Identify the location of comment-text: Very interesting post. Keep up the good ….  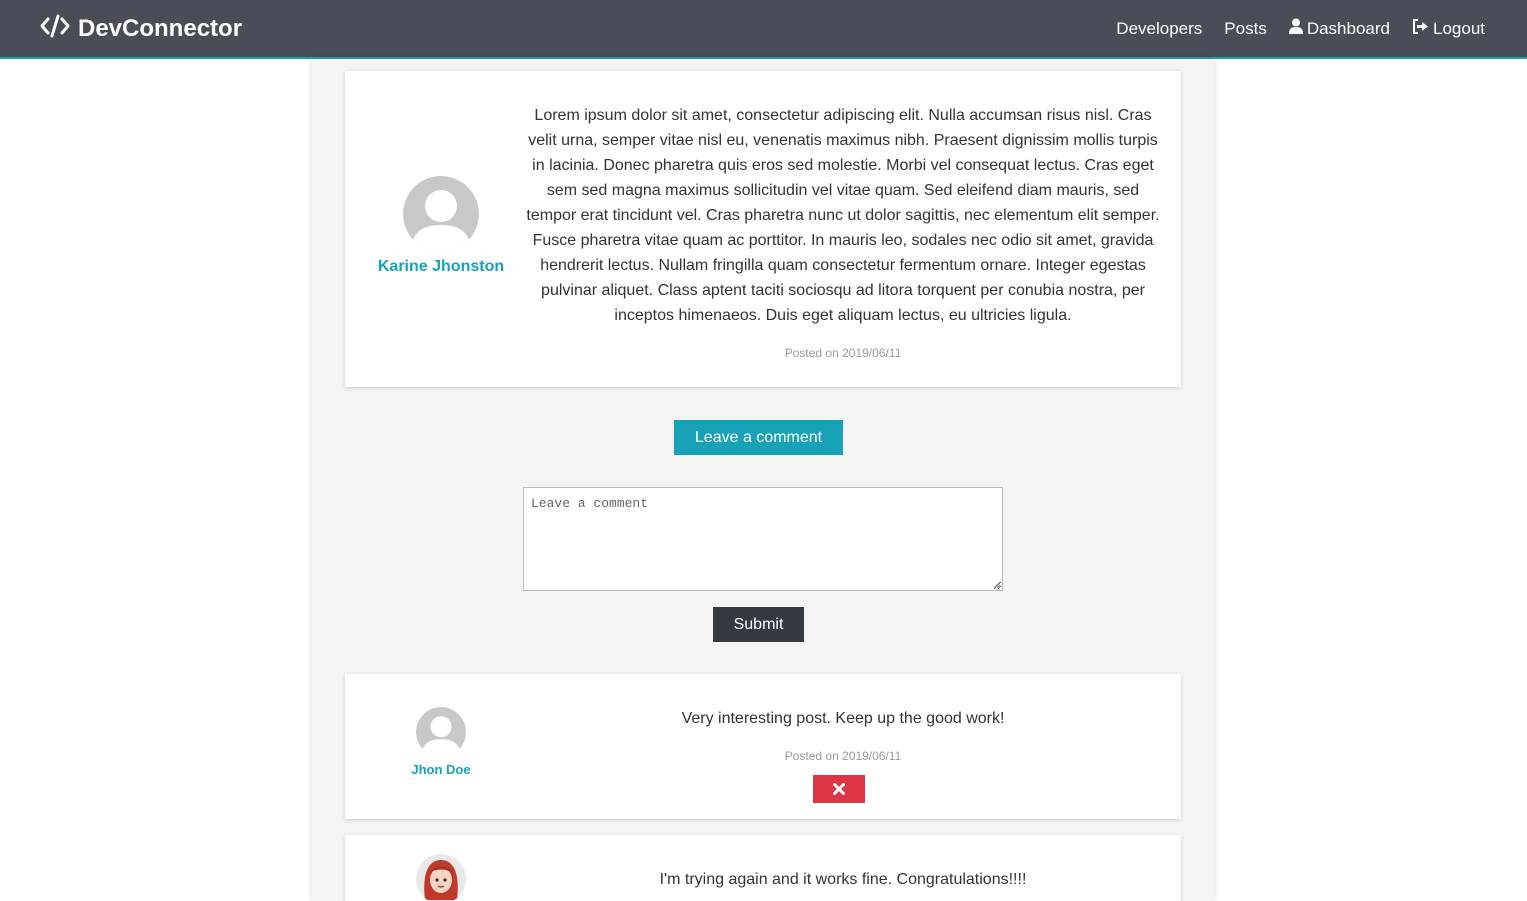
(843, 718).